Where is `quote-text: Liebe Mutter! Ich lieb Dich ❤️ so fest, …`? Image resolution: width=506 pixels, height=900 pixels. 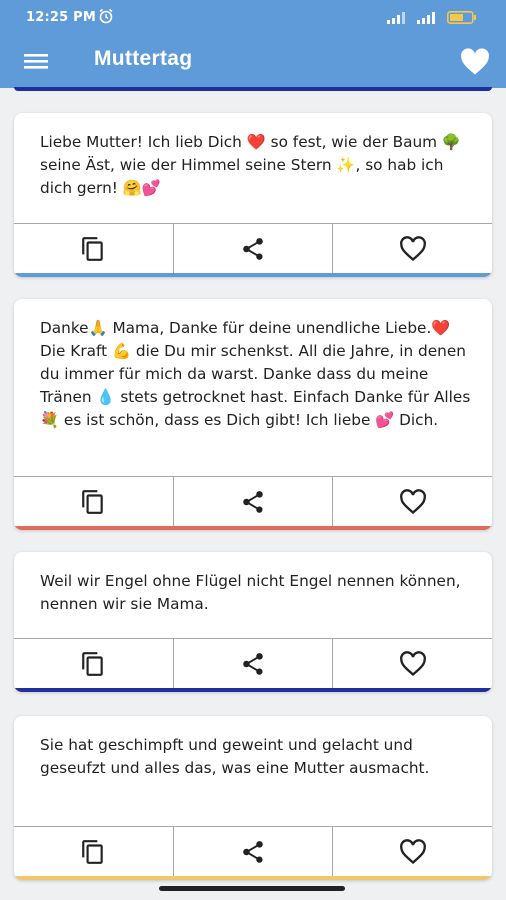
quote-text: Liebe Mutter! Ich lieb Dich ❤️ so fest, … is located at coordinates (250, 165).